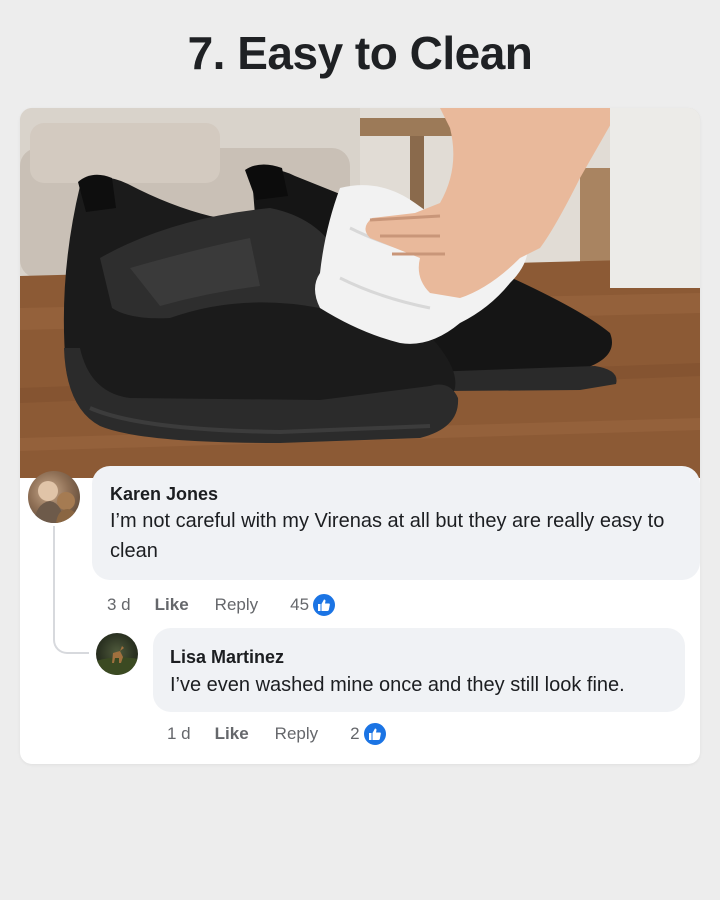 The width and height of the screenshot is (720, 900). Describe the element at coordinates (360, 53) in the screenshot. I see `page-title: 7. Easy to Clean` at that location.